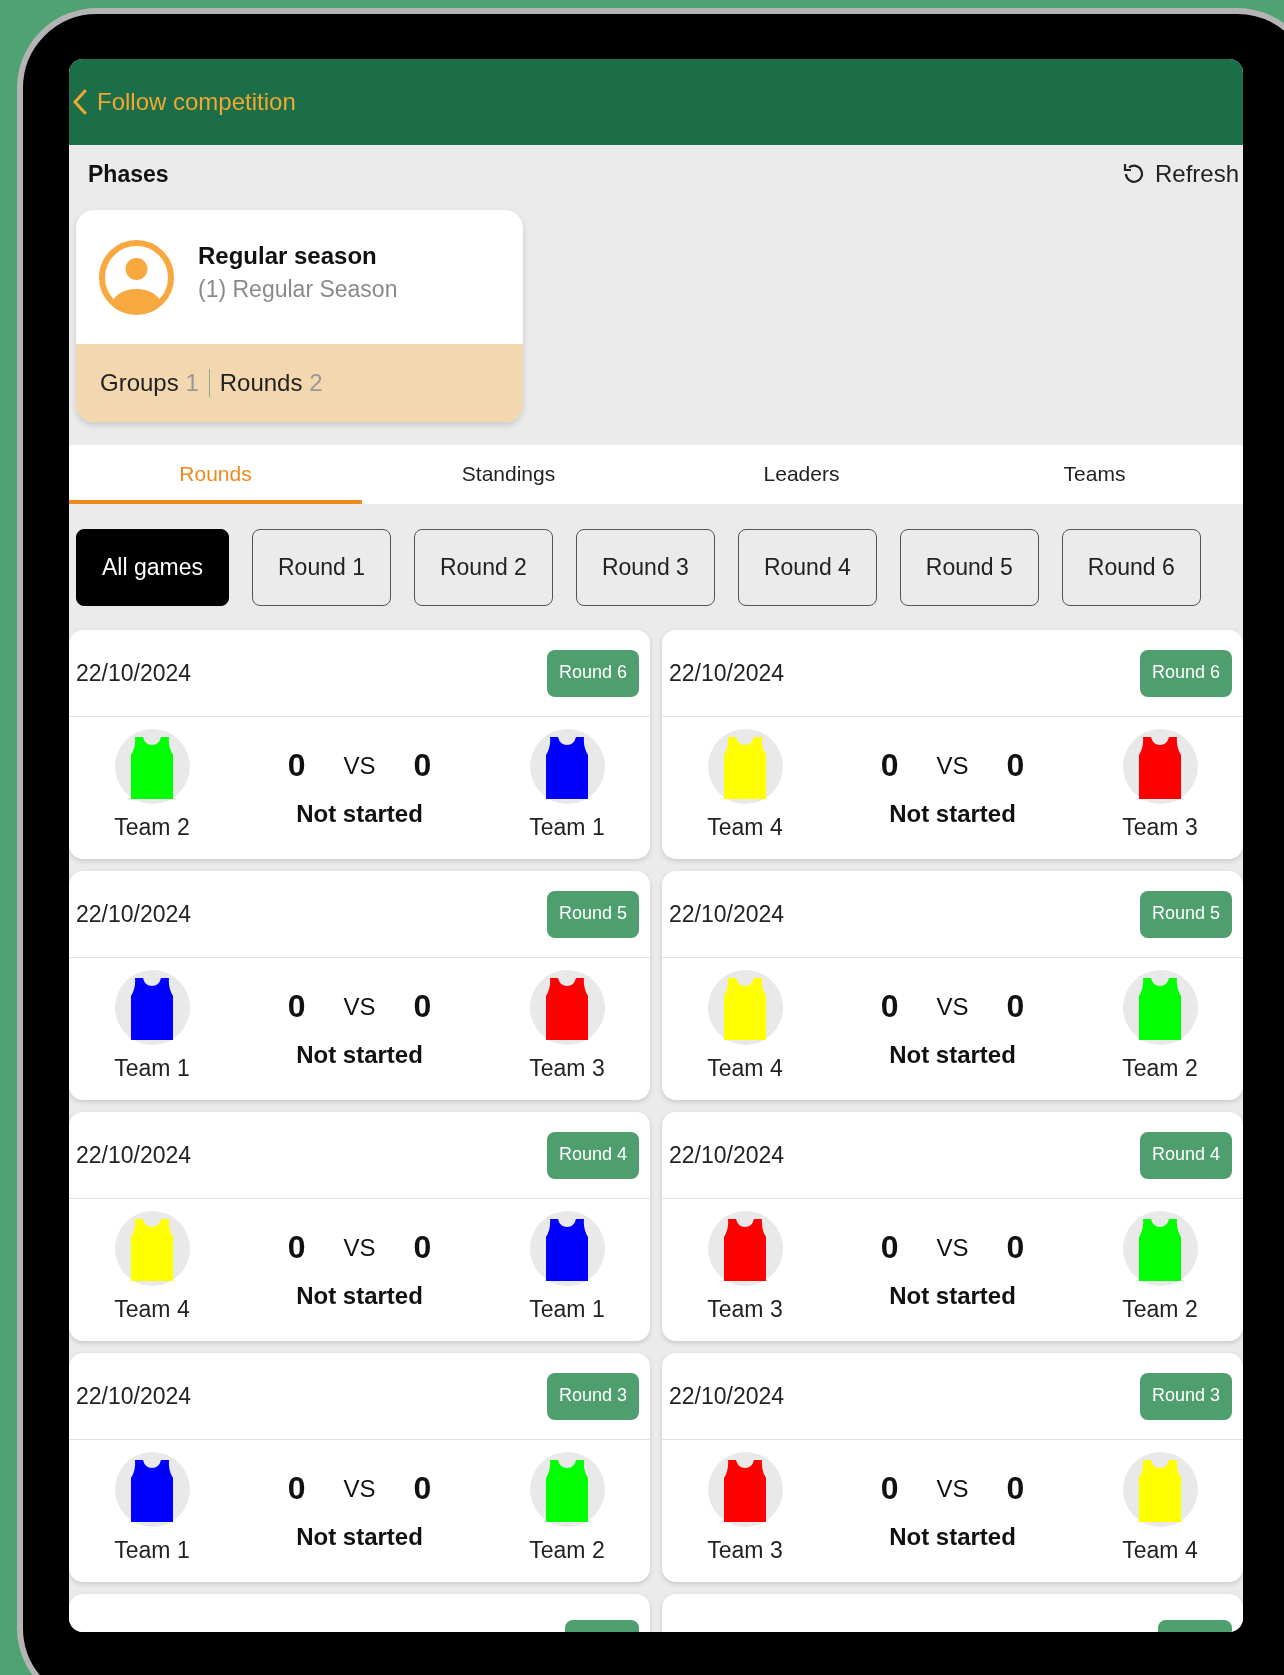  I want to click on game-card: 22/10/2024 Round 4 Team 4 0 VS 0 Not started Team 1, so click(359, 1226).